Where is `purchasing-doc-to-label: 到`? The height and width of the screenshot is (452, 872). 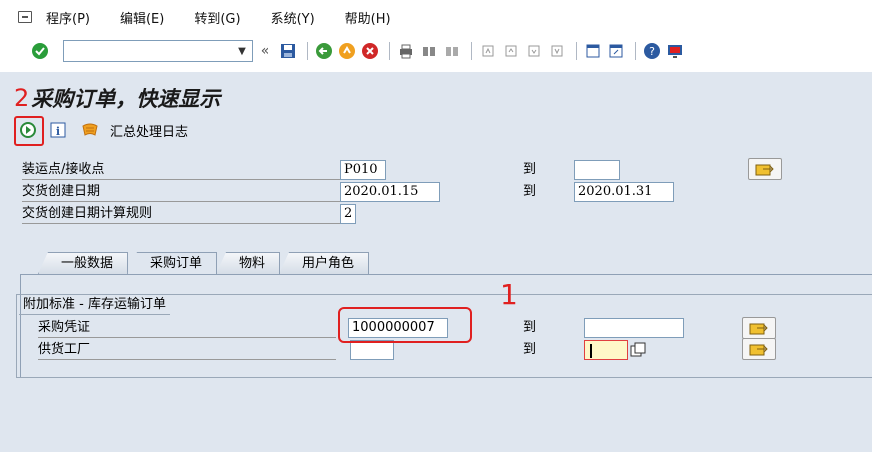 purchasing-doc-to-label: 到 is located at coordinates (530, 327).